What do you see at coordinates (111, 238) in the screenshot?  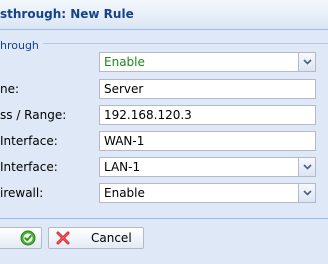 I see `cancel-label: Cancel` at bounding box center [111, 238].